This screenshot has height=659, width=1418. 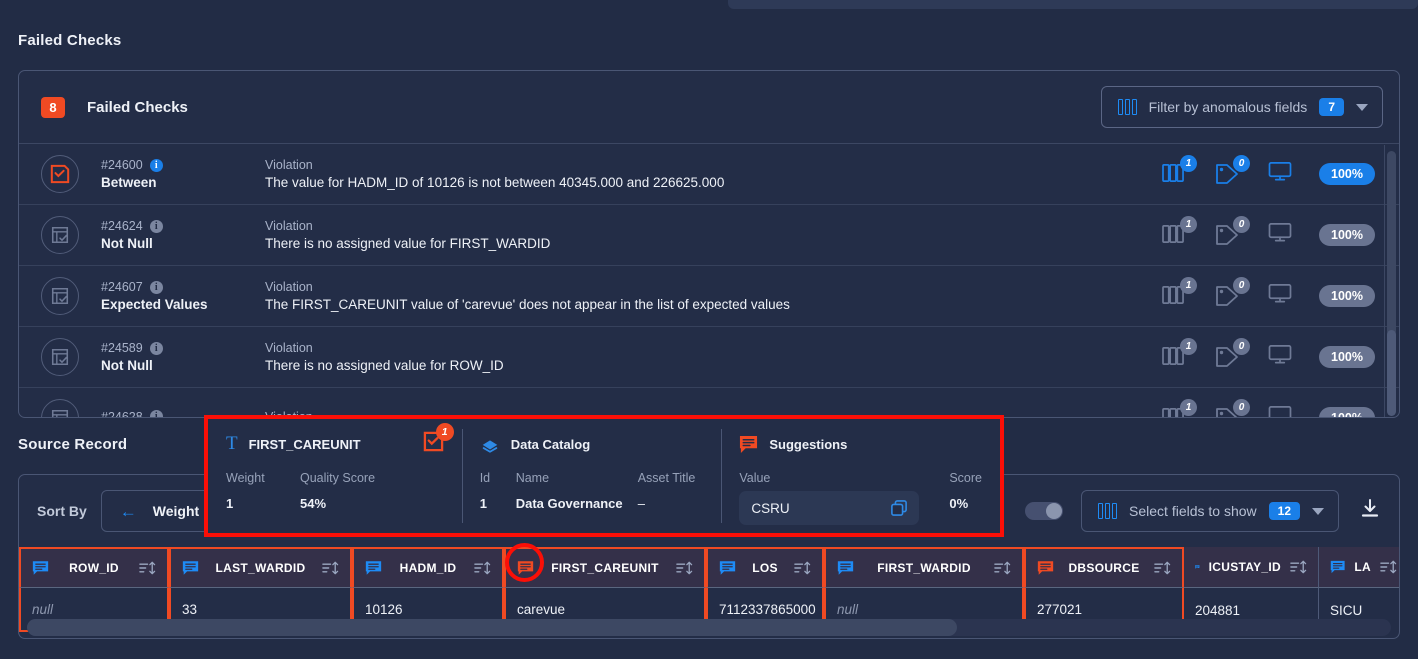 I want to click on check-id-column: #24589 i Not Null, so click(x=160, y=357).